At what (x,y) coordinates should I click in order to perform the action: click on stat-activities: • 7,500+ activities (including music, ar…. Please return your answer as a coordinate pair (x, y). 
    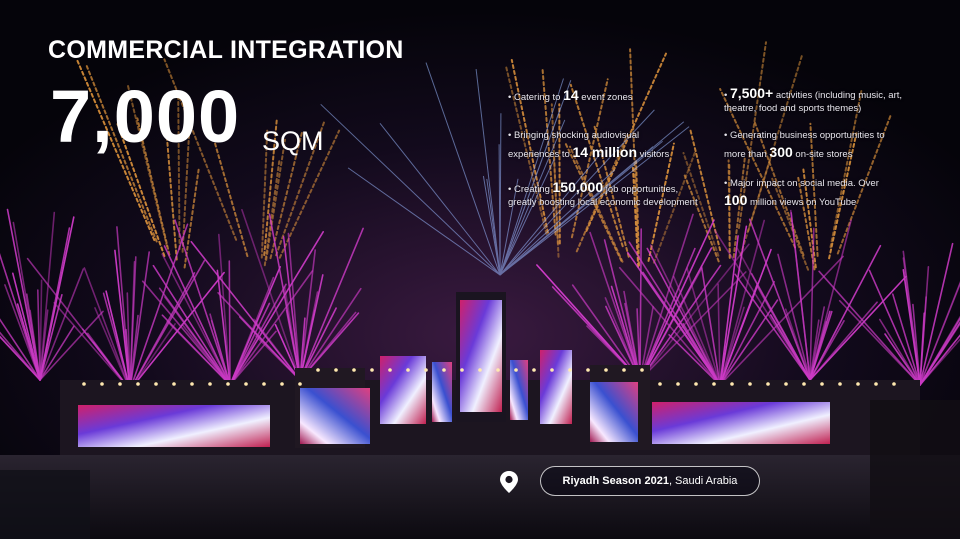
    Looking at the image, I should click on (813, 99).